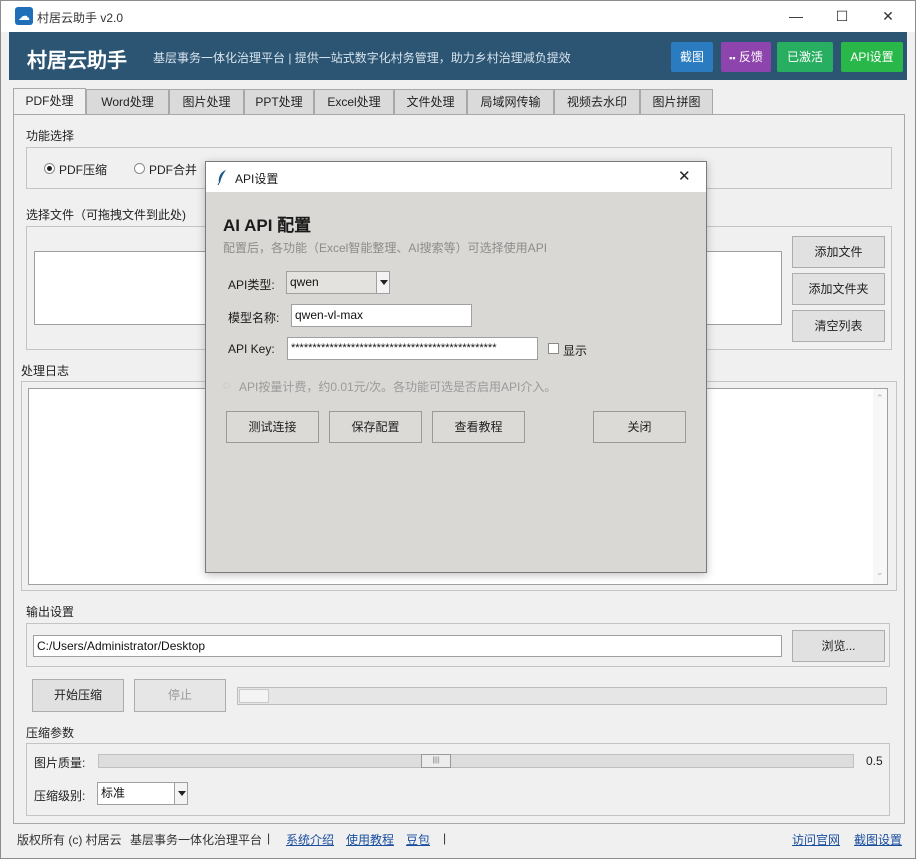  I want to click on level-select-value: 标准, so click(113, 793).